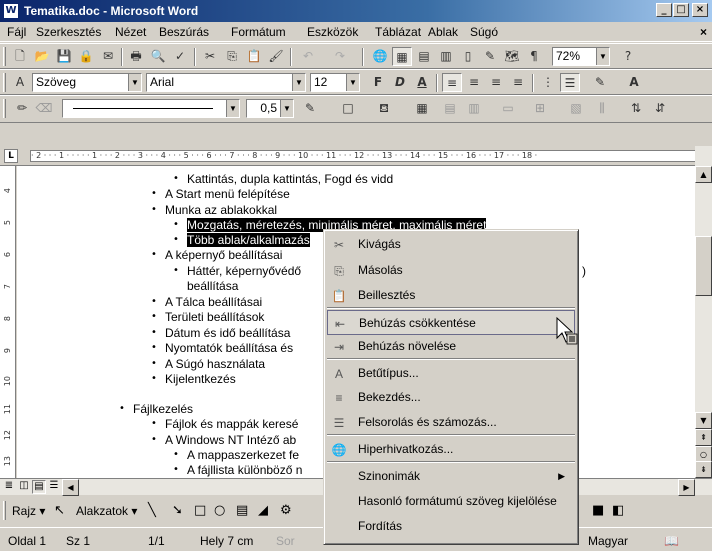 This screenshot has width=712, height=551. What do you see at coordinates (232, 56) in the screenshot?
I see `copy-icon: ⎘` at bounding box center [232, 56].